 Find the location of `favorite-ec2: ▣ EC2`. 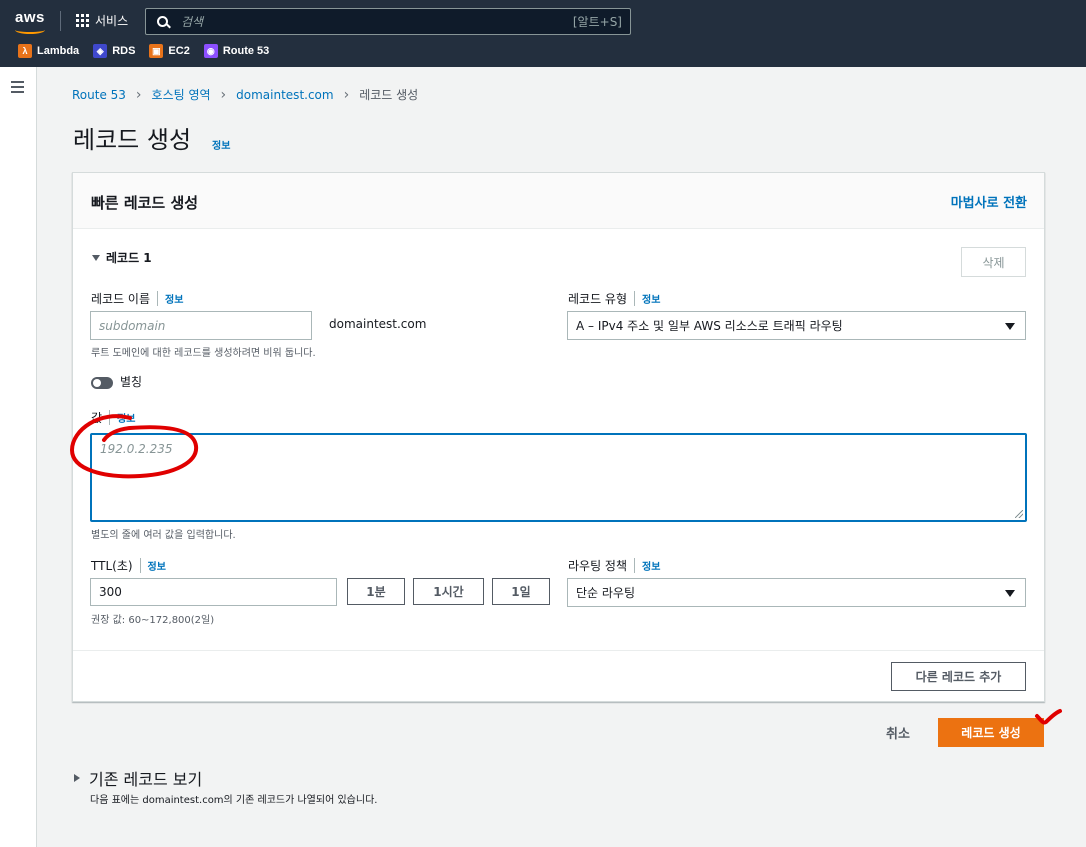

favorite-ec2: ▣ EC2 is located at coordinates (169, 51).